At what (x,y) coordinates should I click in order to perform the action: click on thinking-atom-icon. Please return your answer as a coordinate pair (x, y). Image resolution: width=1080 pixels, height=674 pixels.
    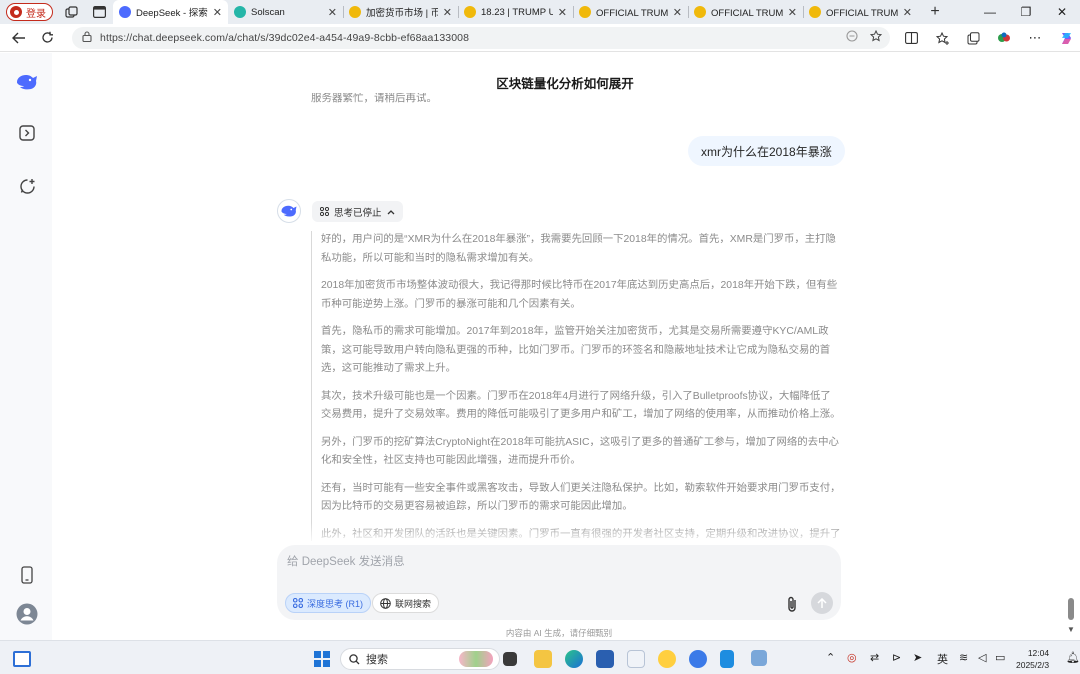
    Looking at the image, I should click on (324, 211).